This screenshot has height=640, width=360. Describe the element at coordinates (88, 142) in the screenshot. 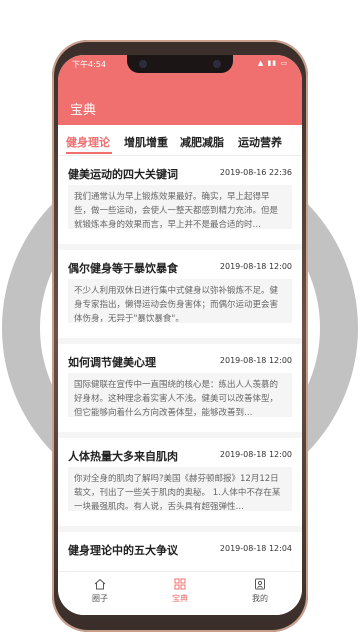

I see `tab-fitness-theory: 健身理论` at that location.